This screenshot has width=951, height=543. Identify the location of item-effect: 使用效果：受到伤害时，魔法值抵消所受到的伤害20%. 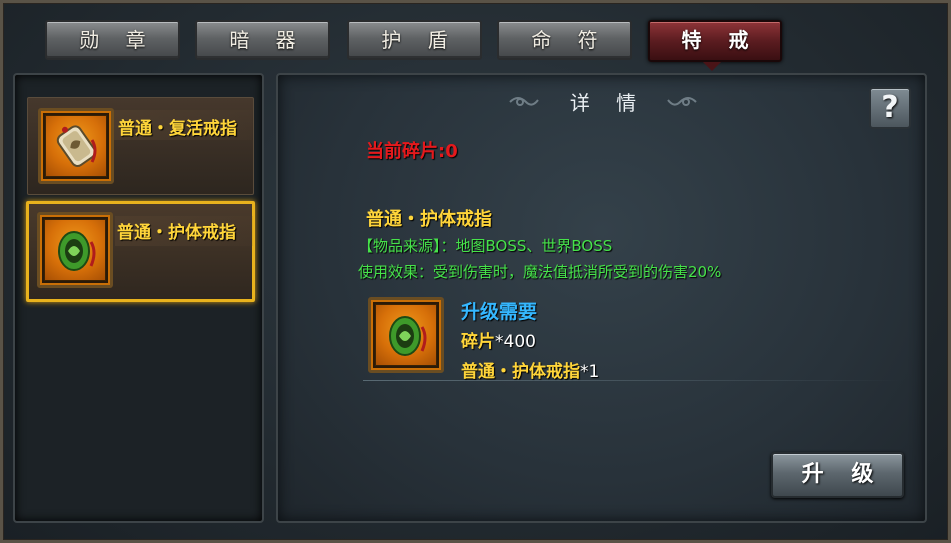
(540, 272).